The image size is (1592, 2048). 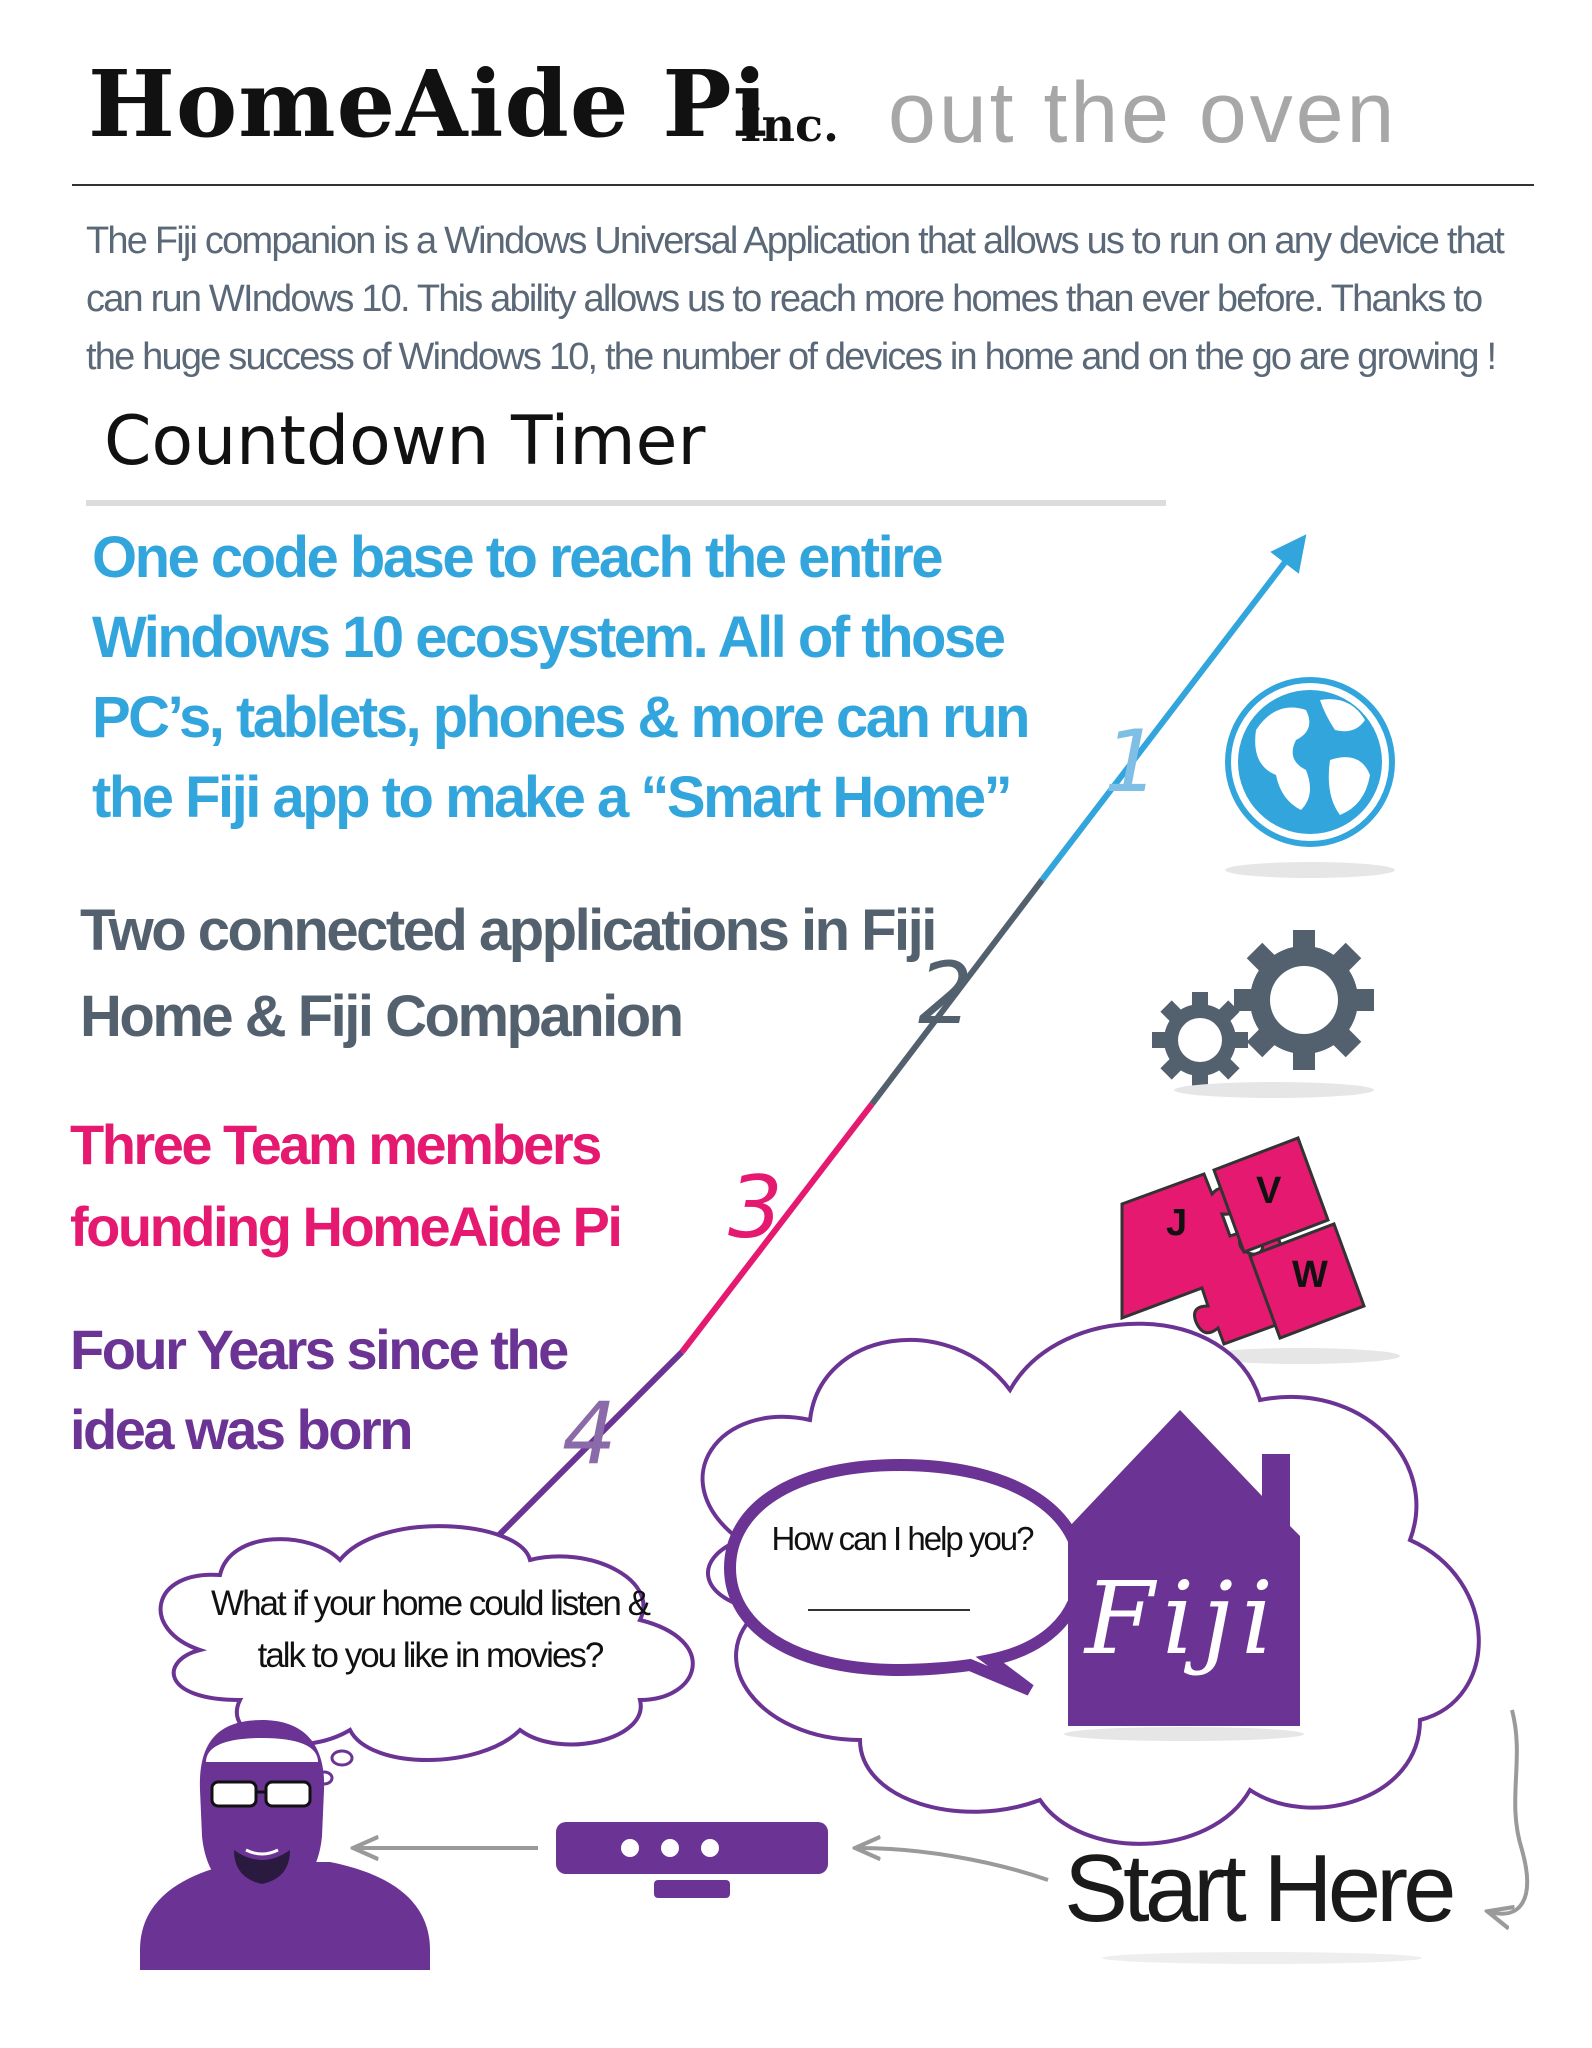 I want to click on speech-text: How can I help you?, so click(x=902, y=1538).